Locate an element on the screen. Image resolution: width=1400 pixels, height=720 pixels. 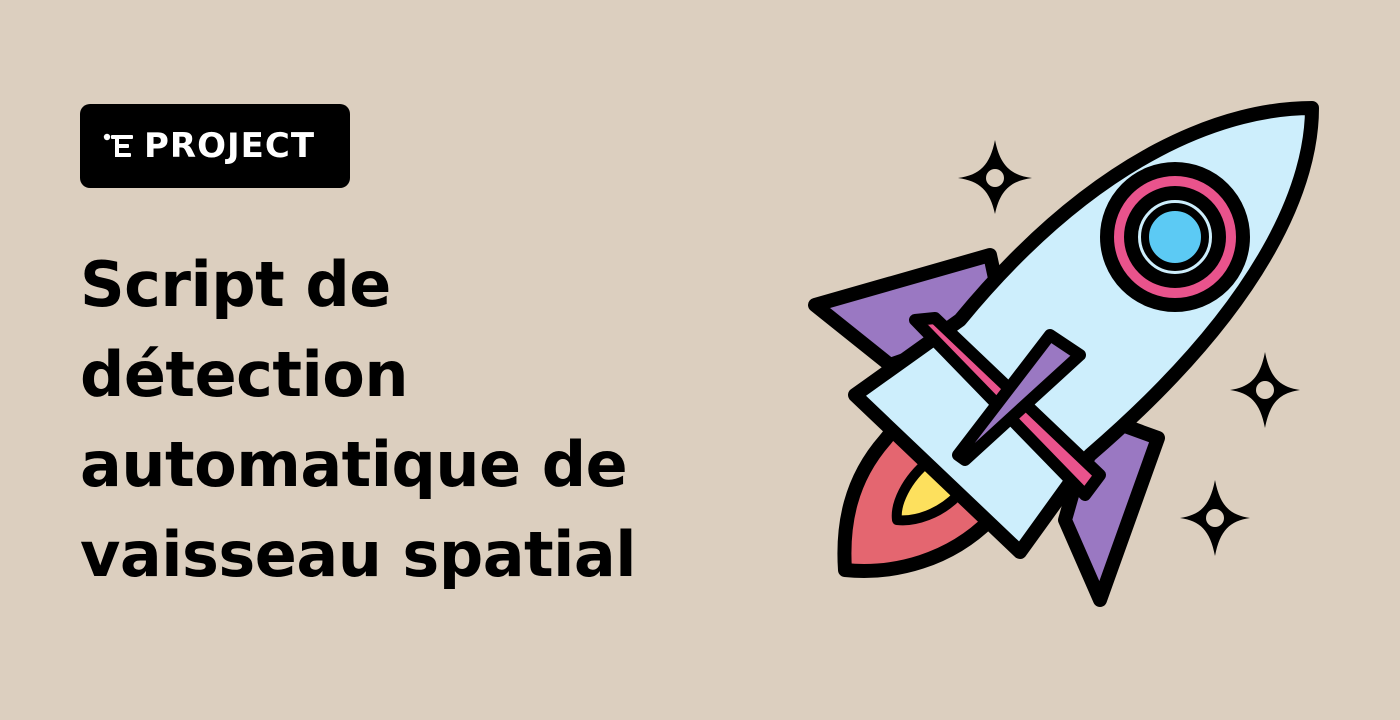
project-tree-icon is located at coordinates (118, 145).